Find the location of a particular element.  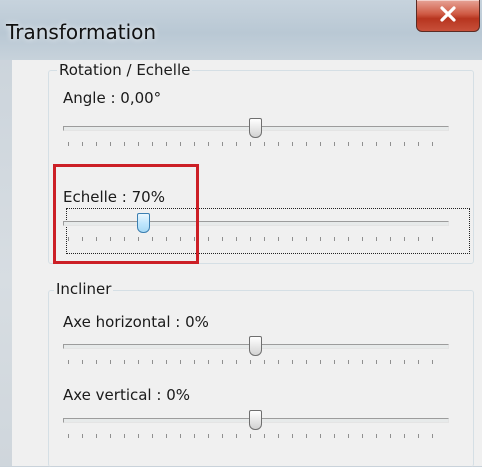

horizontal-axis-slider-thumb is located at coordinates (255, 346).